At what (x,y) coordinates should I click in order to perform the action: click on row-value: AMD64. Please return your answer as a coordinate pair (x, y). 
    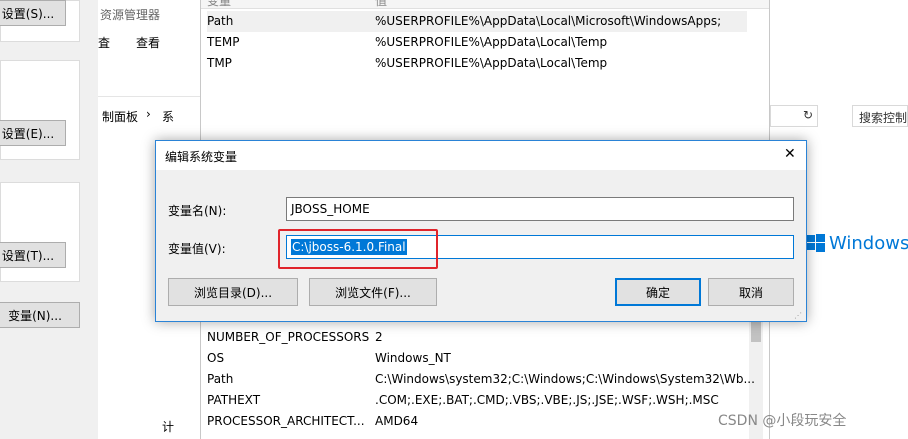
    Looking at the image, I should click on (397, 421).